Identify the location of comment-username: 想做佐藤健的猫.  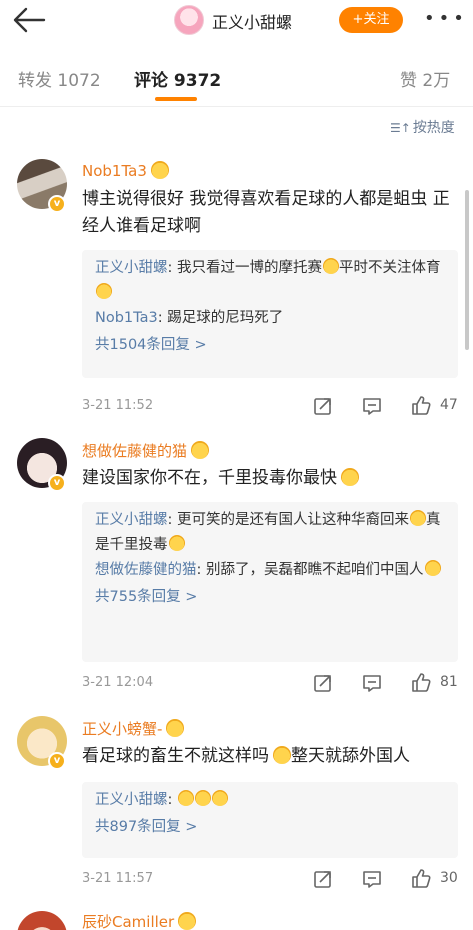
(146, 450).